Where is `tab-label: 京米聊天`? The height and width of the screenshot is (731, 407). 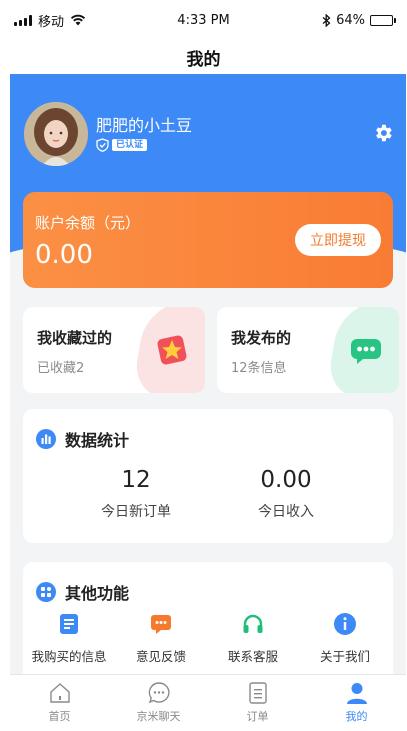
tab-label: 京米聊天 is located at coordinates (158, 716).